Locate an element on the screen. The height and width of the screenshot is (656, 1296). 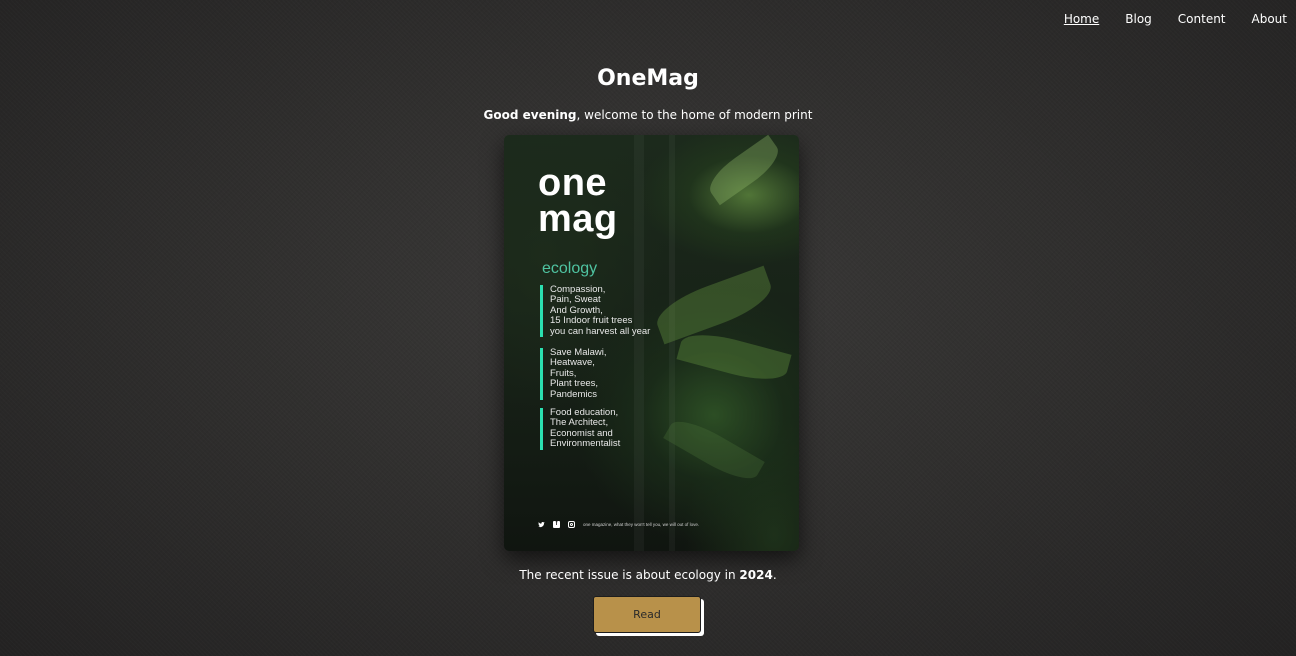
greeting-bold: Good evening is located at coordinates (530, 115).